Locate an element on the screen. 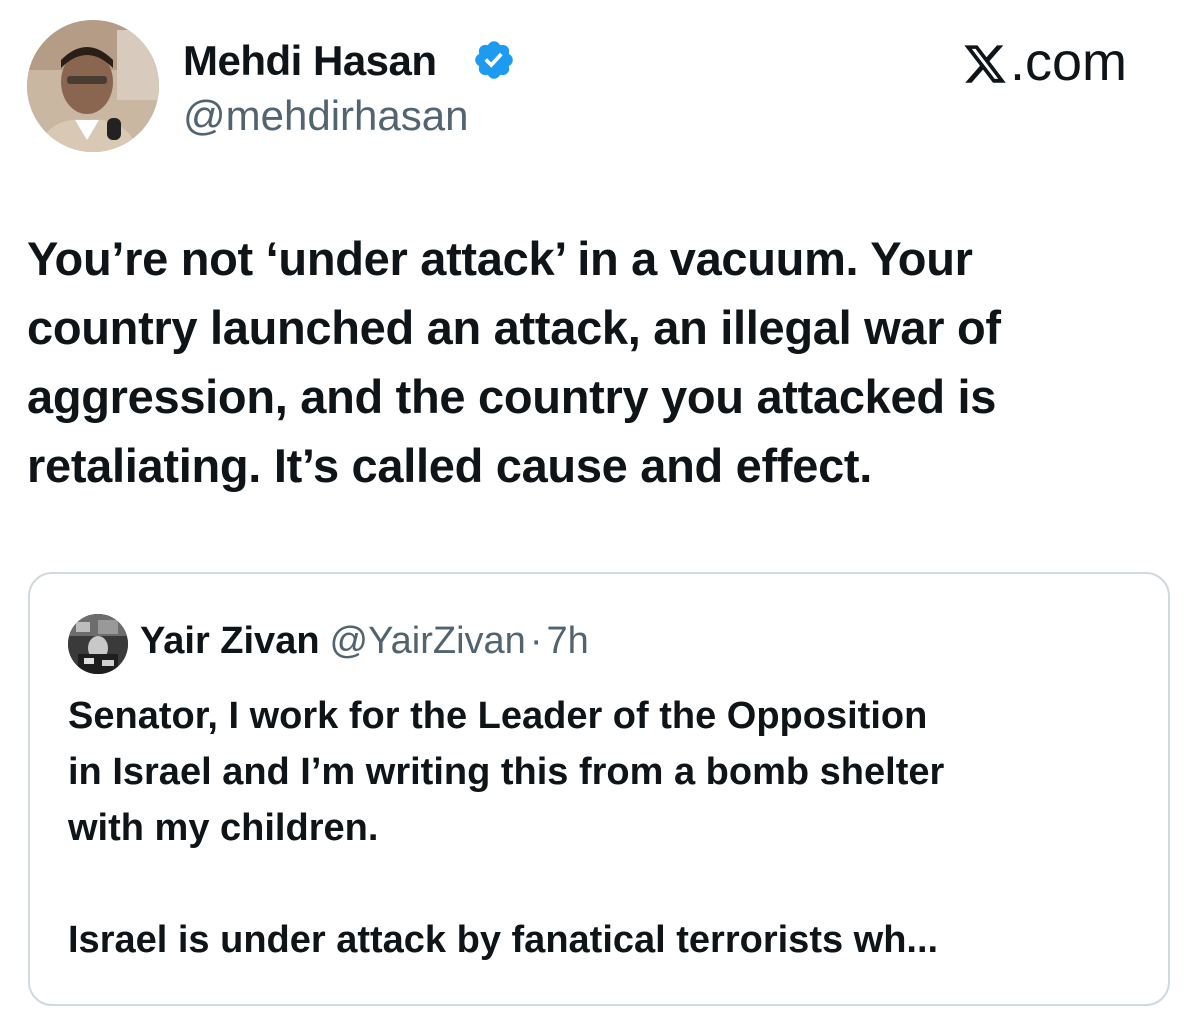  x-logo-icon is located at coordinates (985, 62).